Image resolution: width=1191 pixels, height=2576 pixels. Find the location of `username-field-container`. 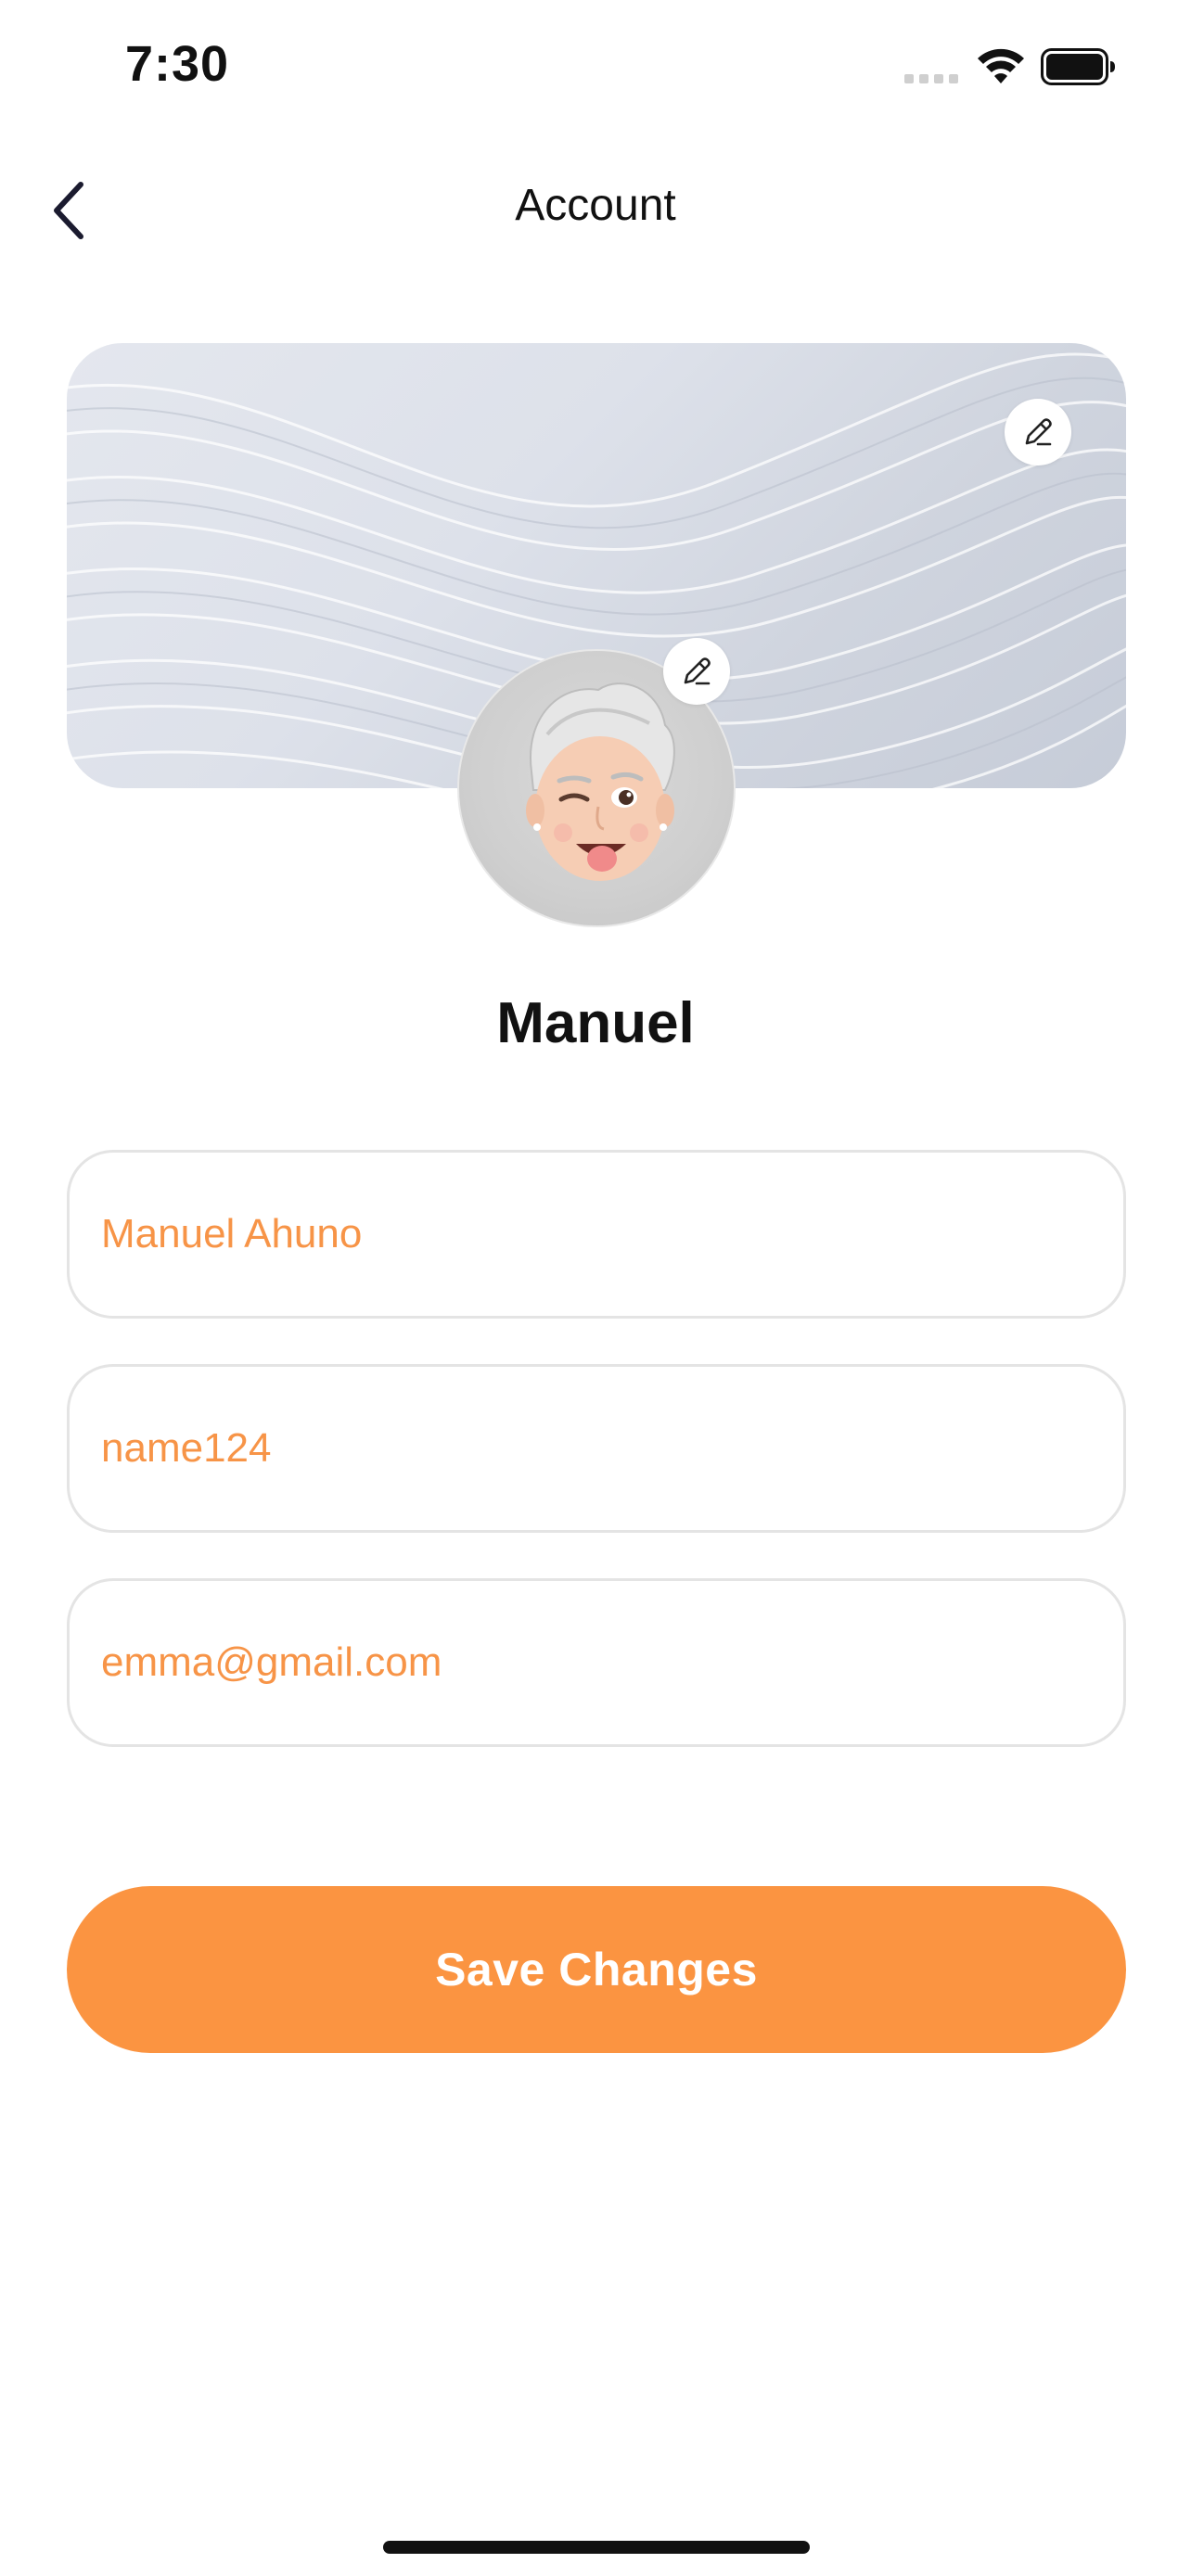

username-field-container is located at coordinates (597, 1448).